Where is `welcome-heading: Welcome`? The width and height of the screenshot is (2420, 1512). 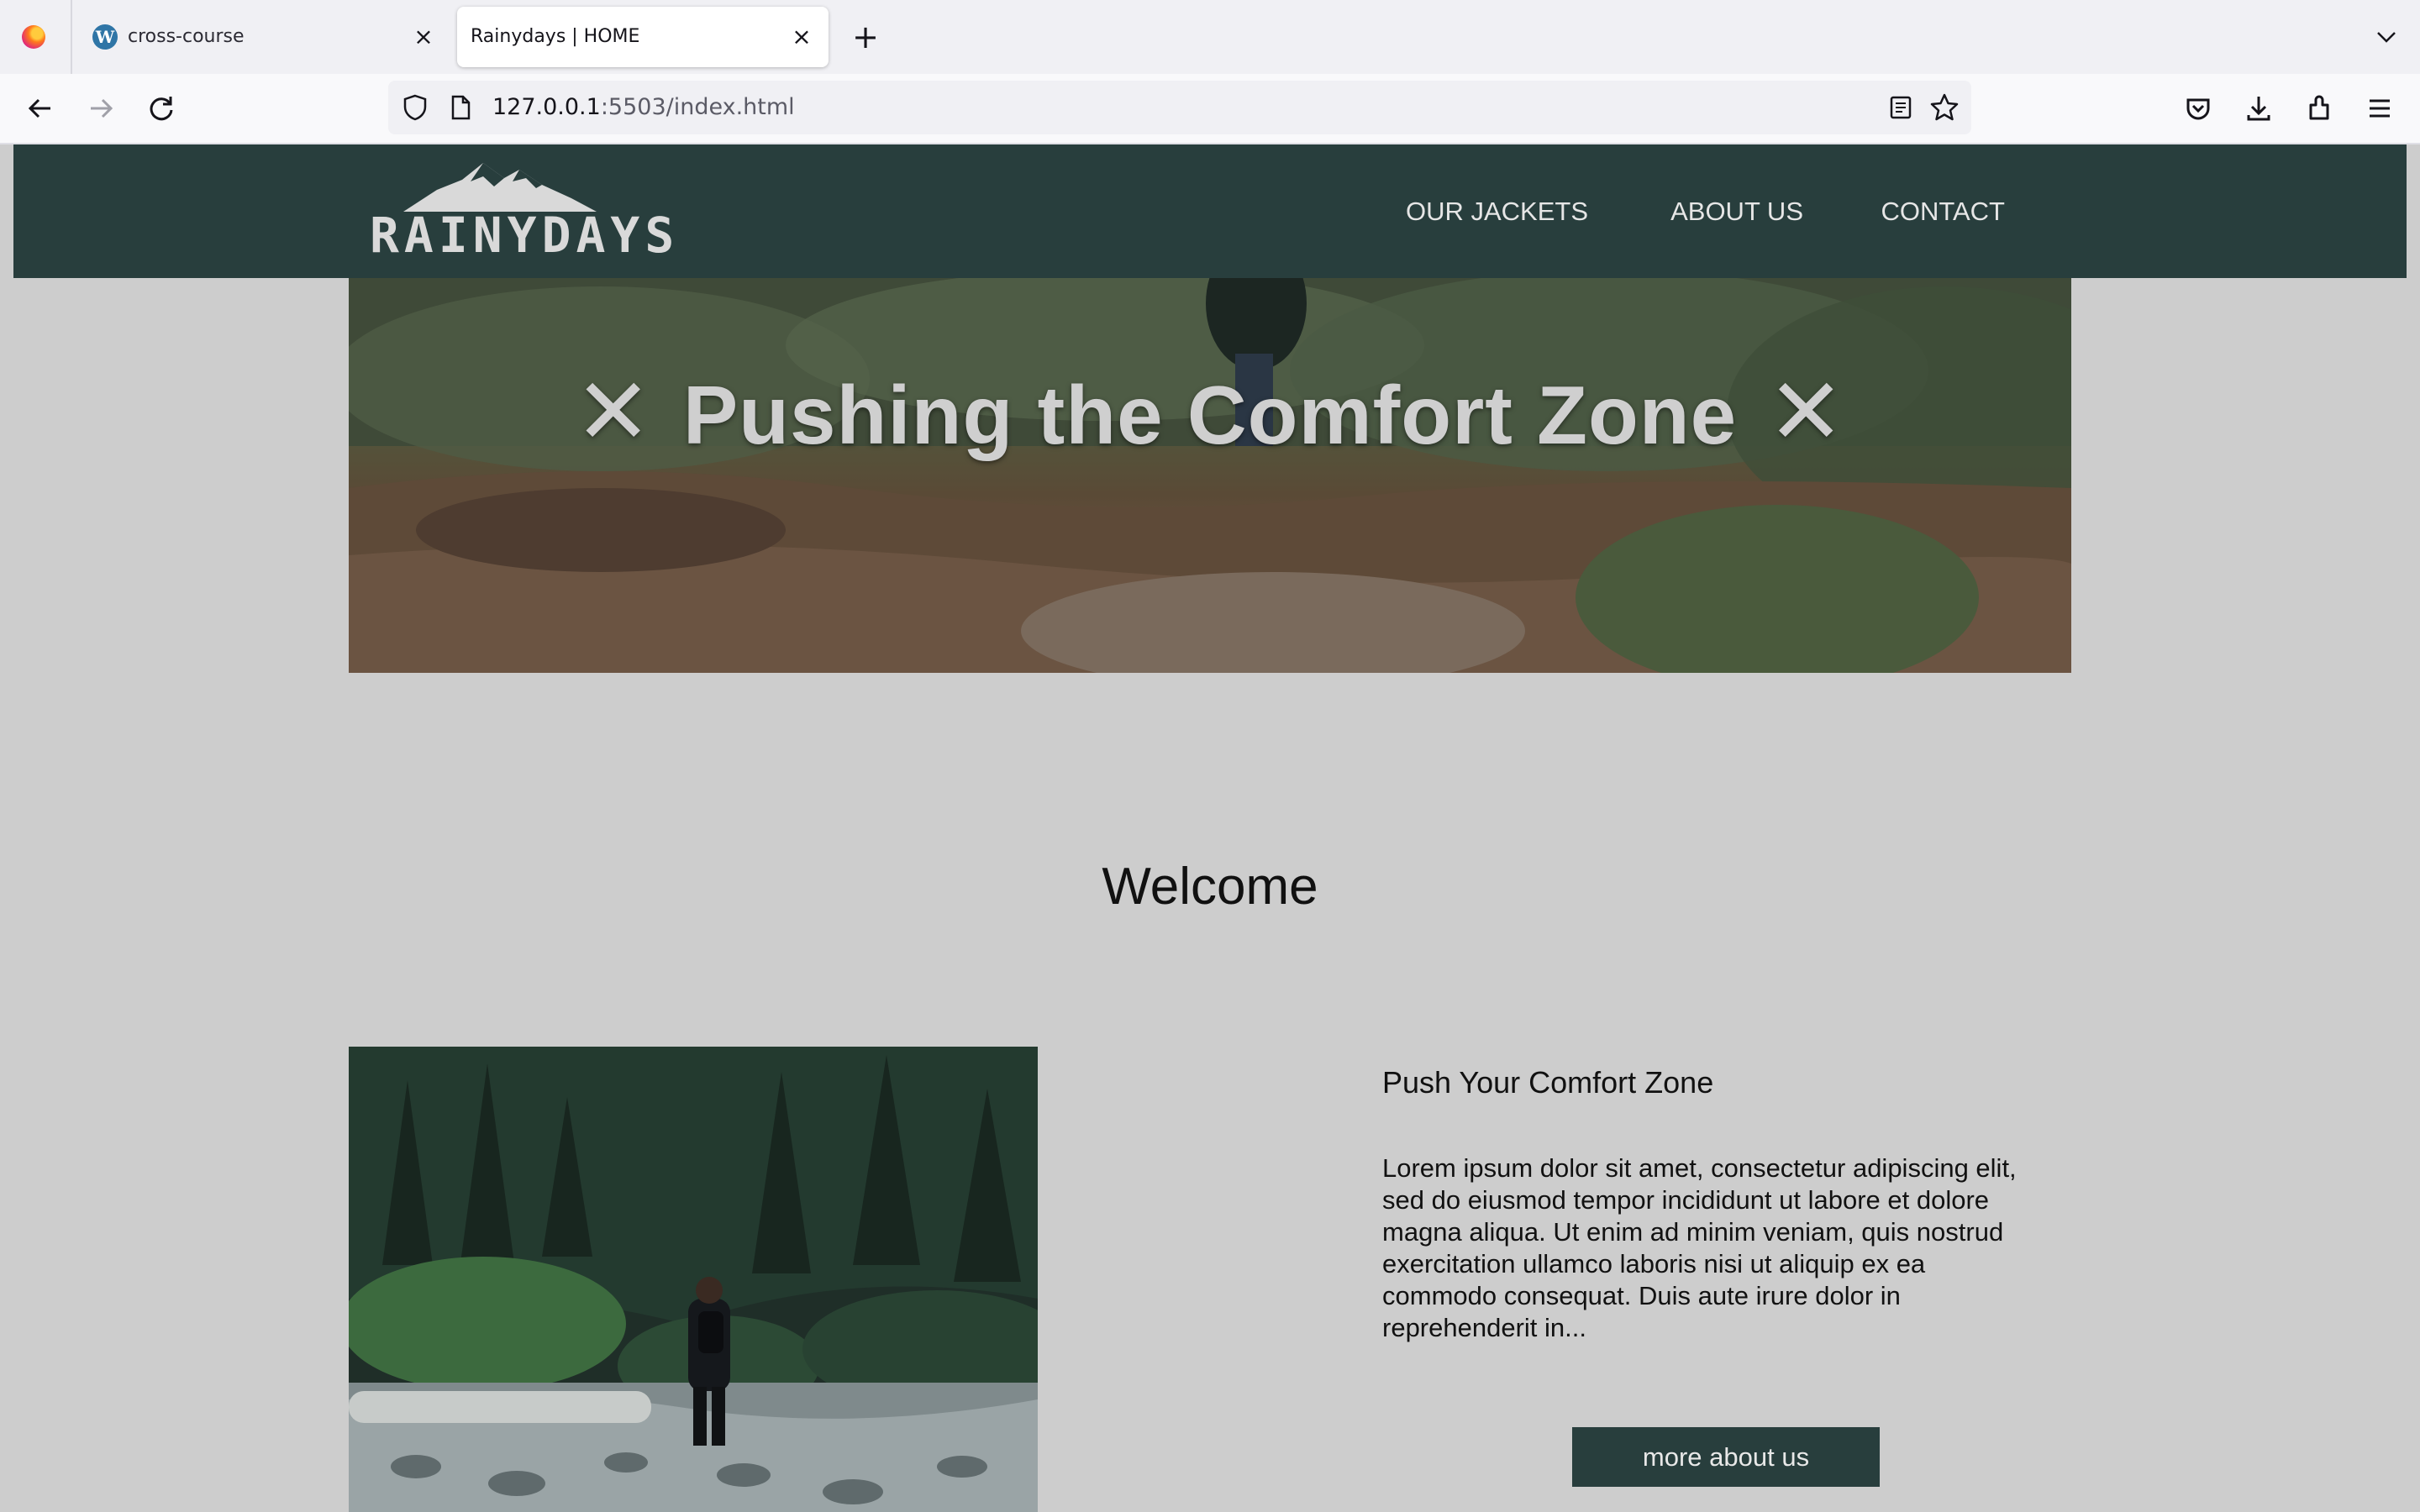 welcome-heading: Welcome is located at coordinates (1210, 887).